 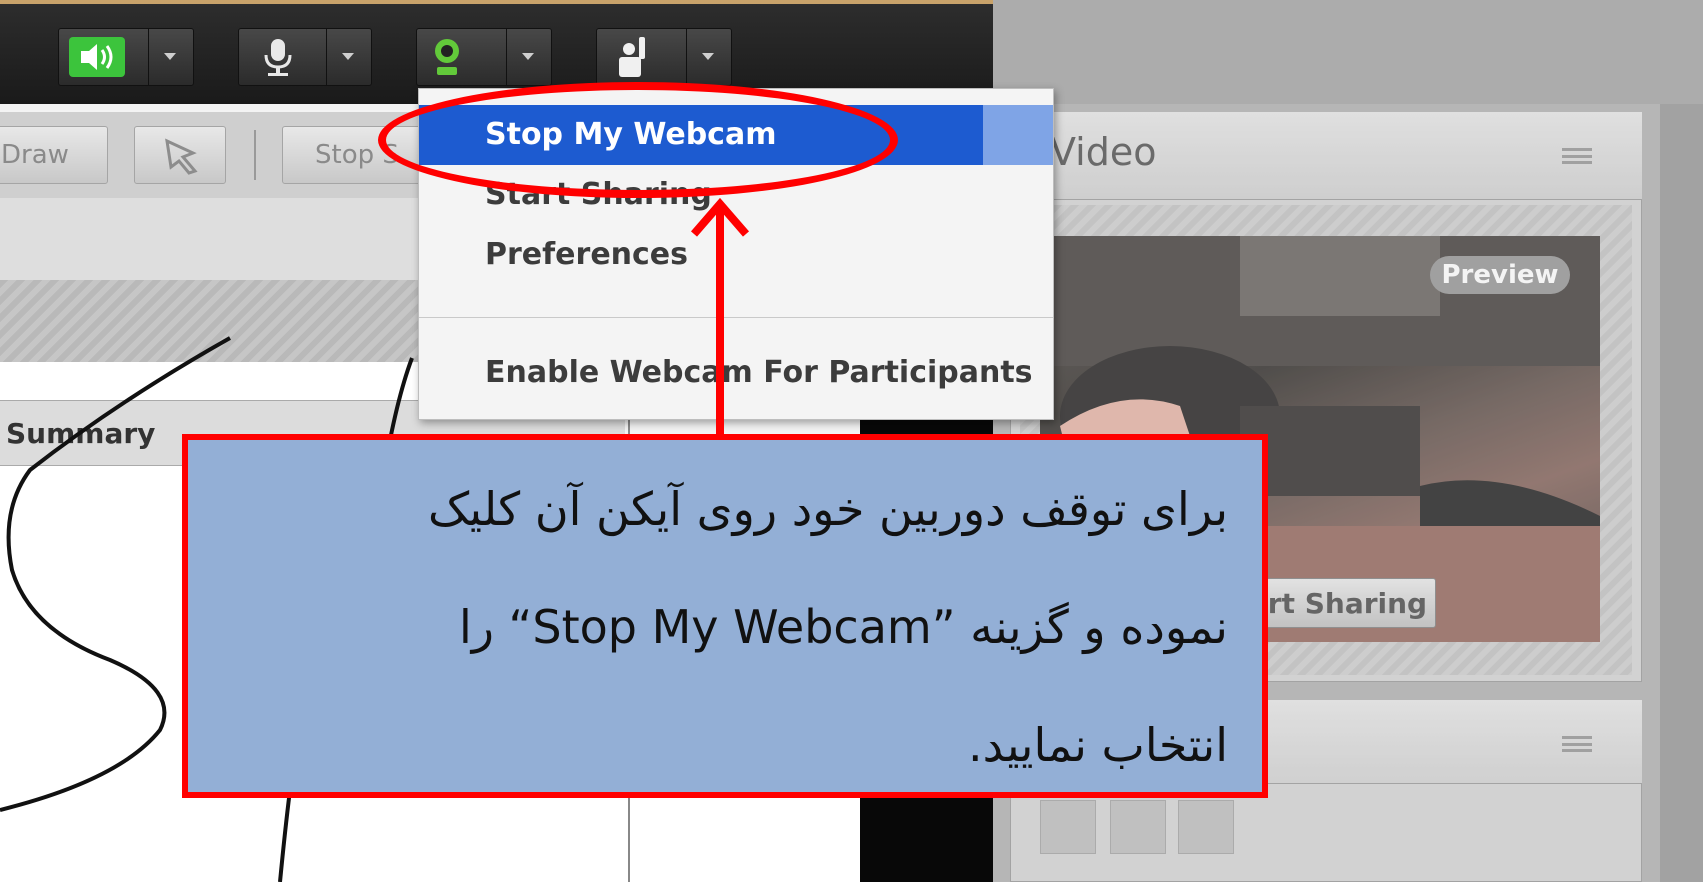 I want to click on speaker-button, so click(x=126, y=57).